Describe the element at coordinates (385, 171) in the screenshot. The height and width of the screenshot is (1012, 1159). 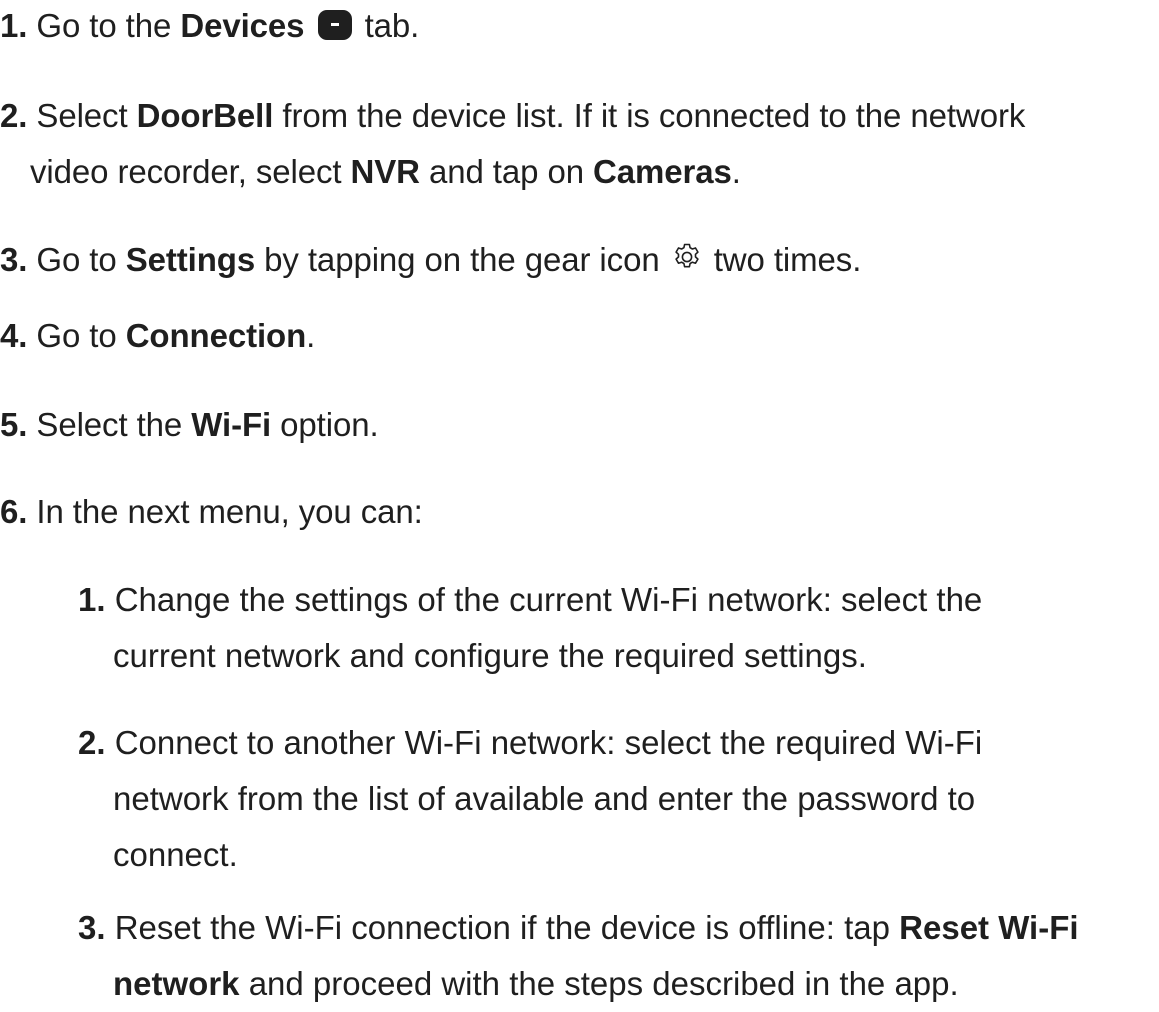
I see `nvr-label: NVR` at that location.